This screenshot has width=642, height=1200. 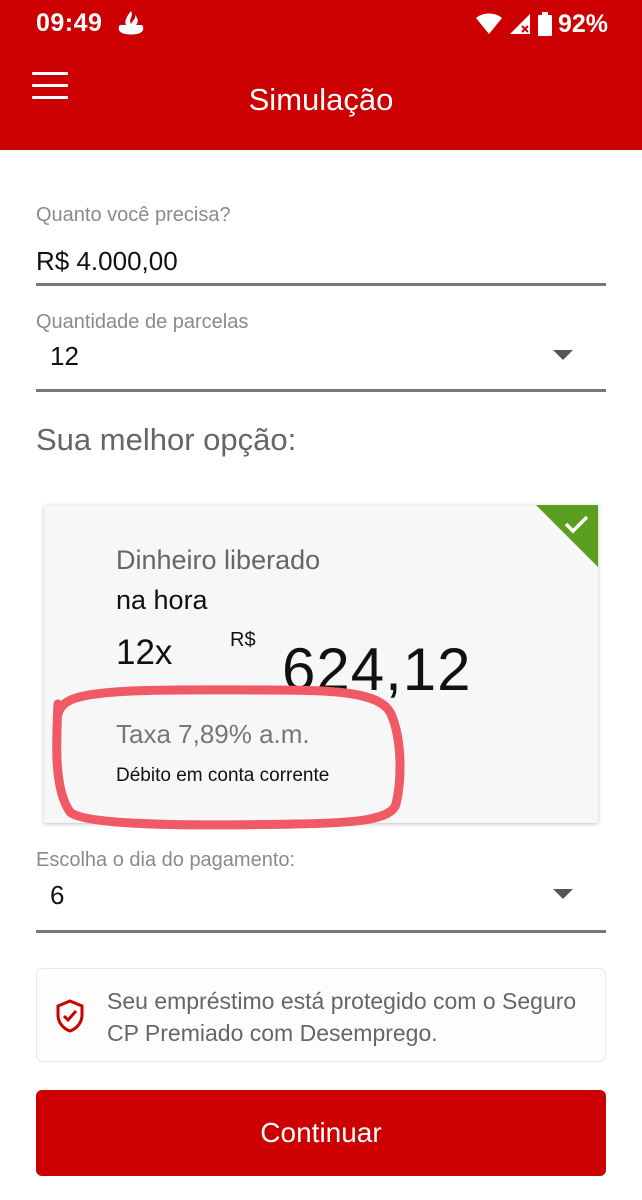 I want to click on signal-icon, so click(x=519, y=24).